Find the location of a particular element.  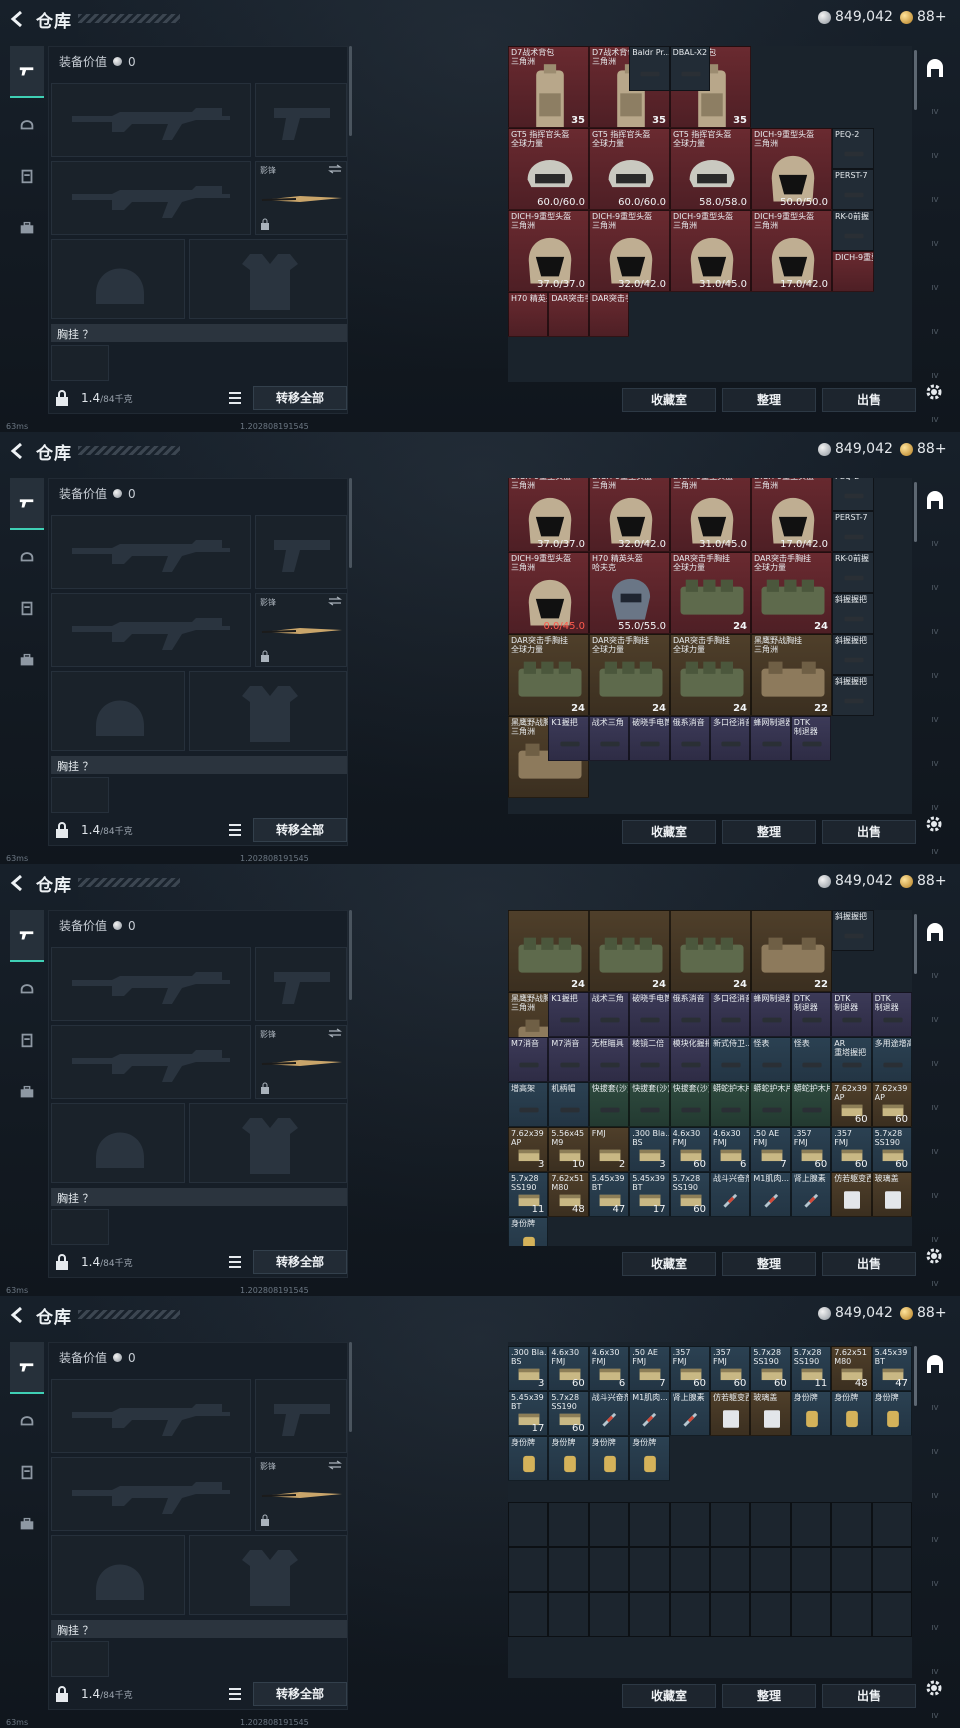

stash-item: K1握把 is located at coordinates (568, 1014).